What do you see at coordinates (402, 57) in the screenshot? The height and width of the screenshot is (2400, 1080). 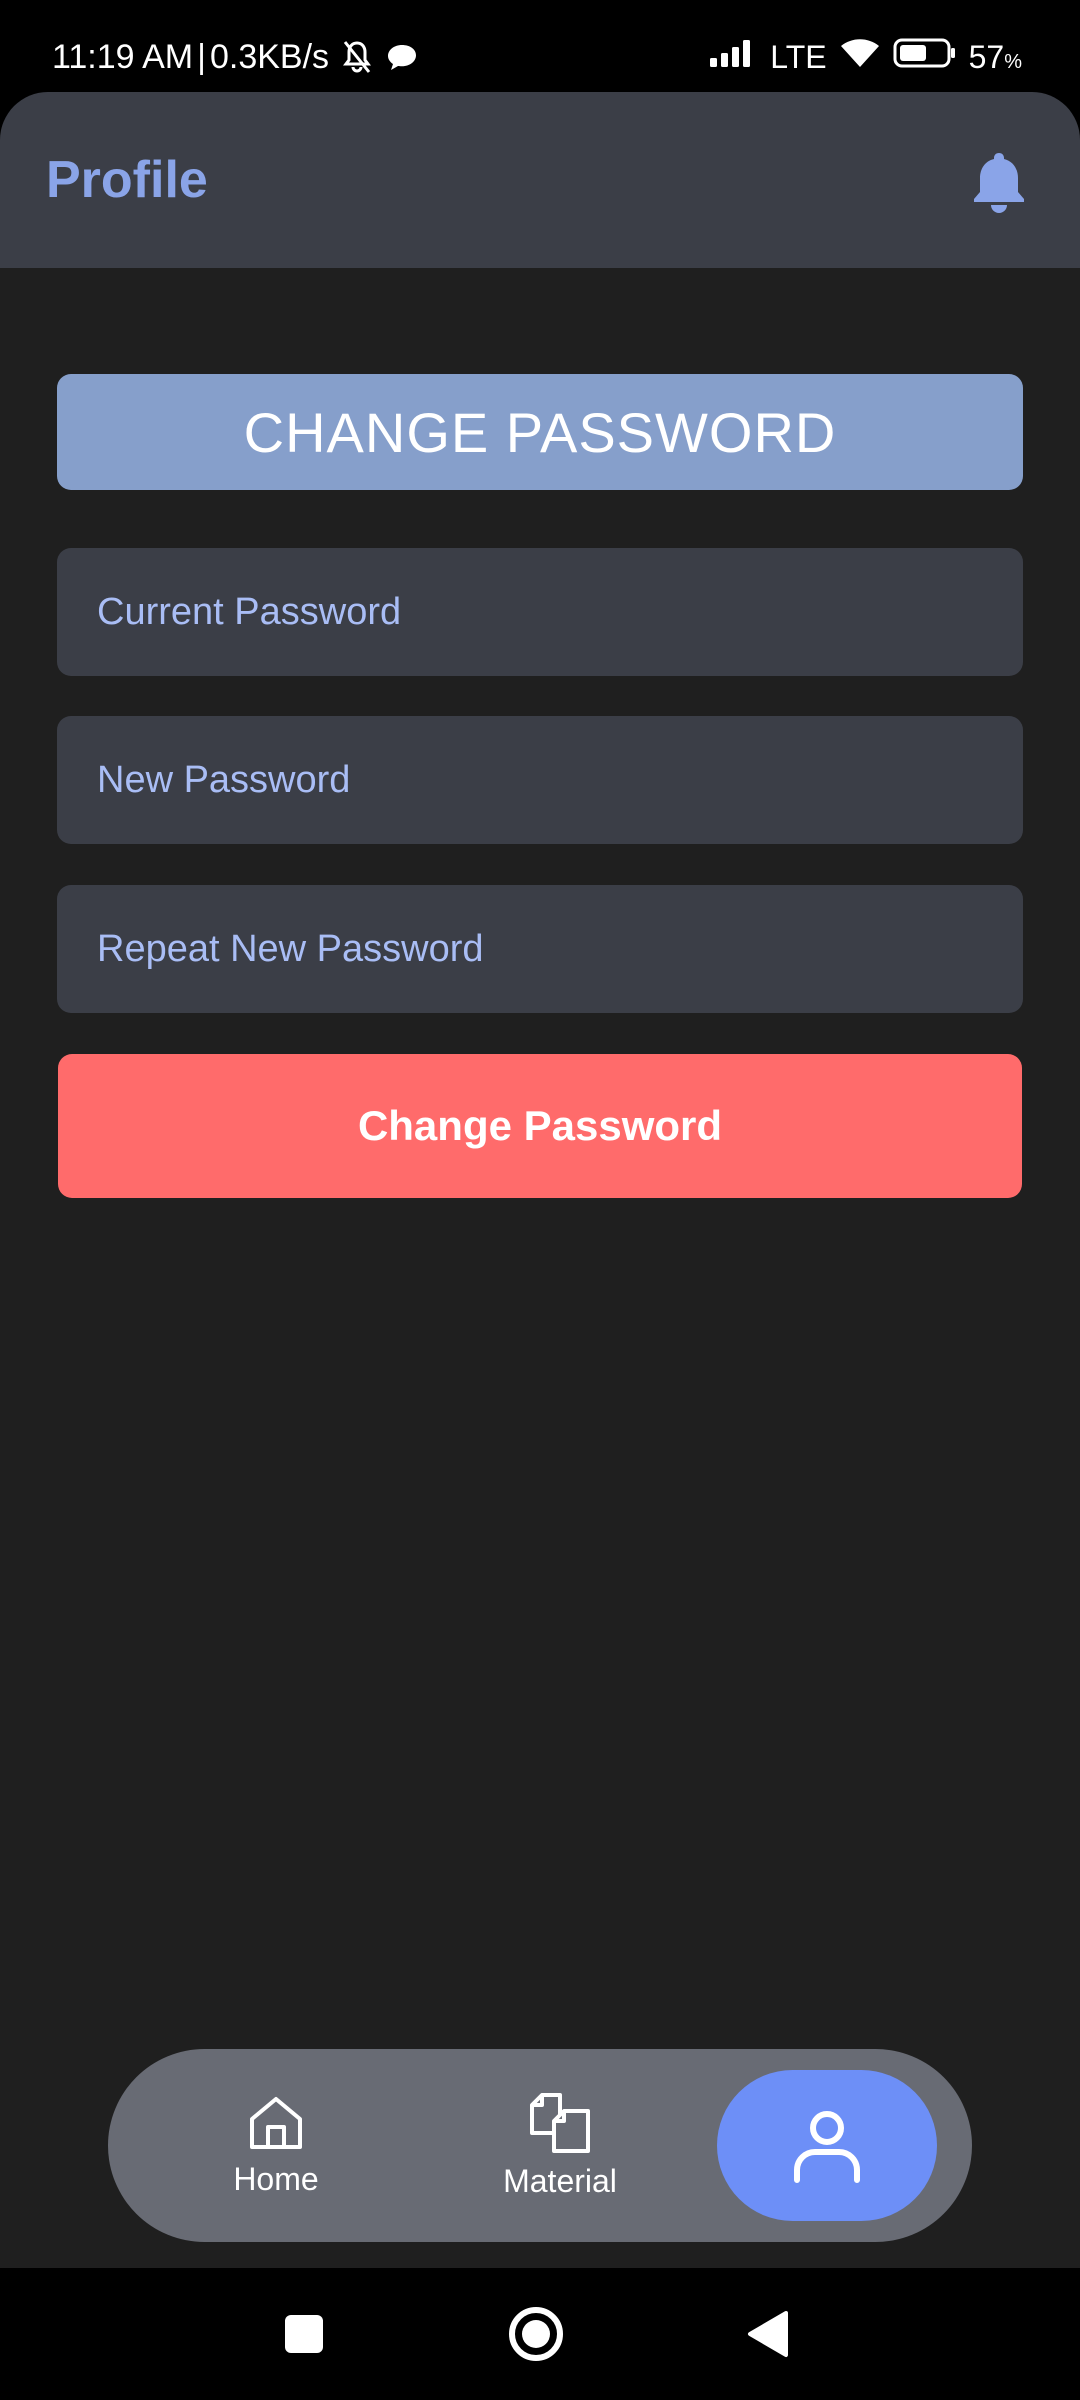 I see `chat-bubble-icon` at bounding box center [402, 57].